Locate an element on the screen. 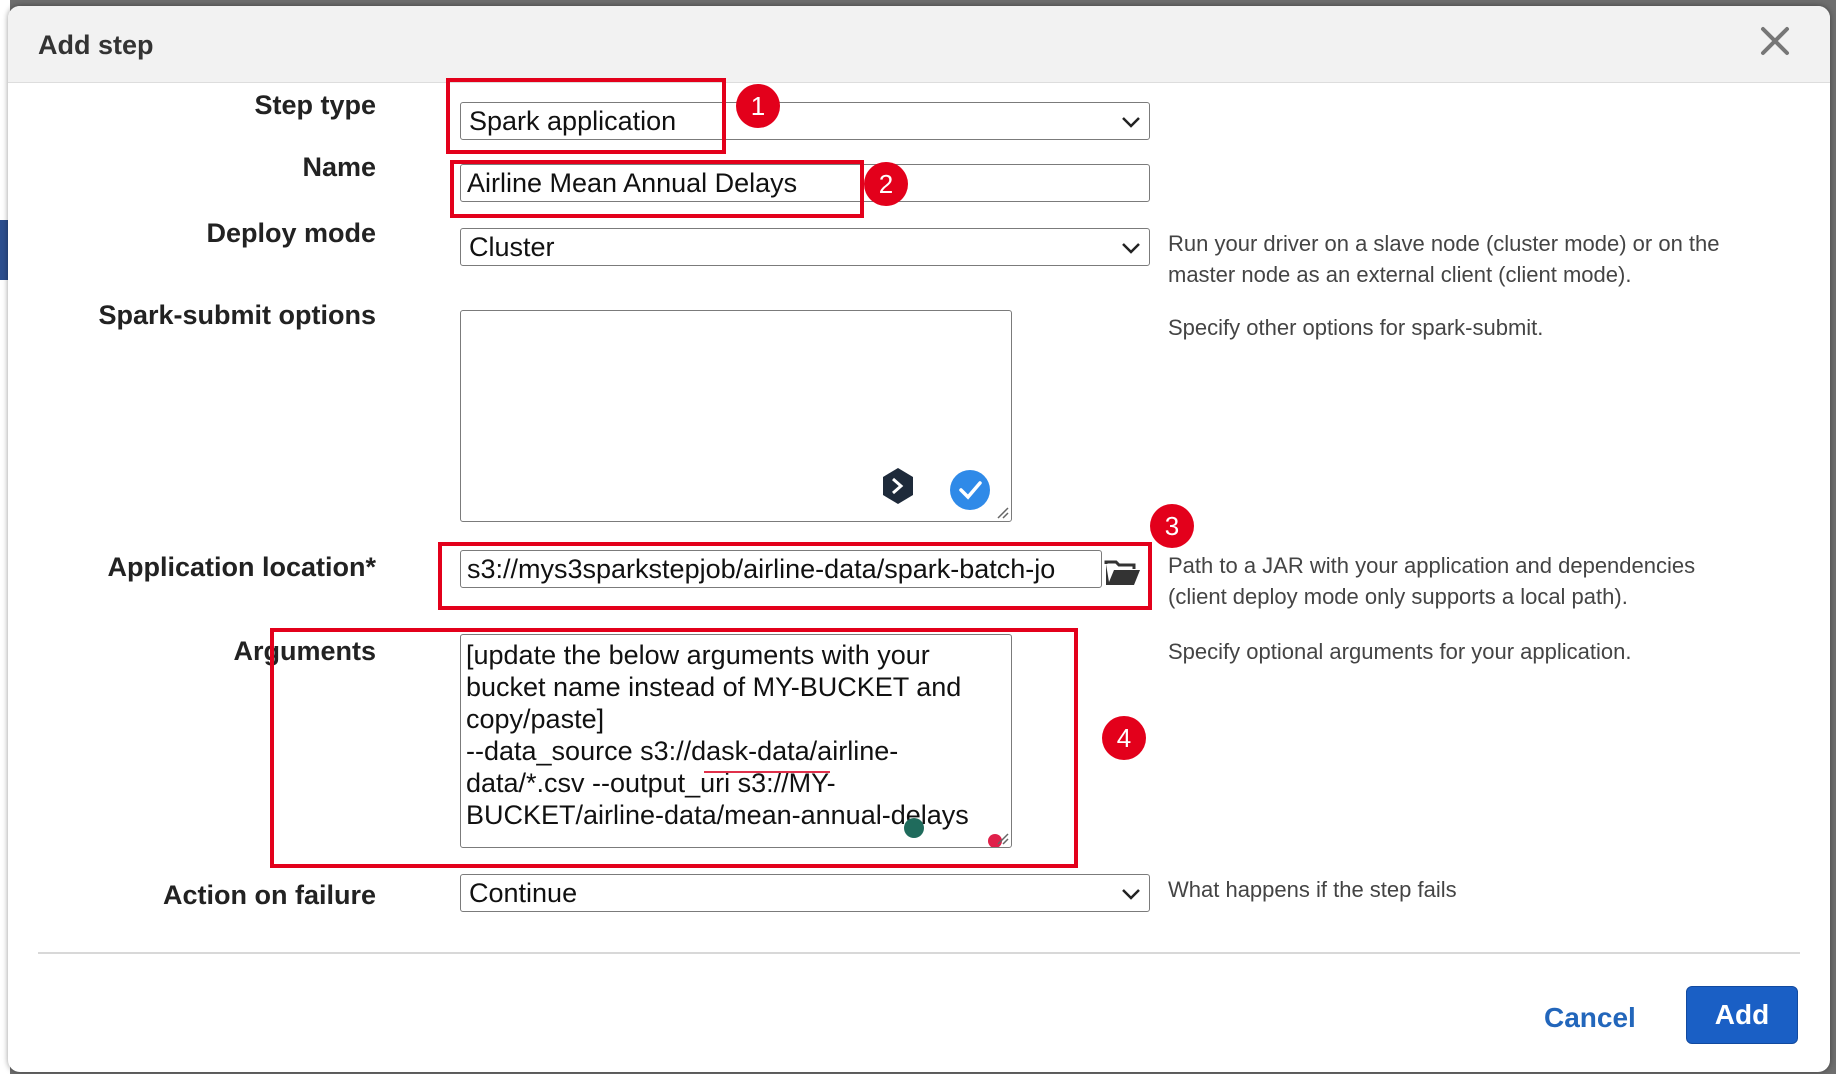 The image size is (1836, 1074). cancel-button: Cancel is located at coordinates (1590, 1018).